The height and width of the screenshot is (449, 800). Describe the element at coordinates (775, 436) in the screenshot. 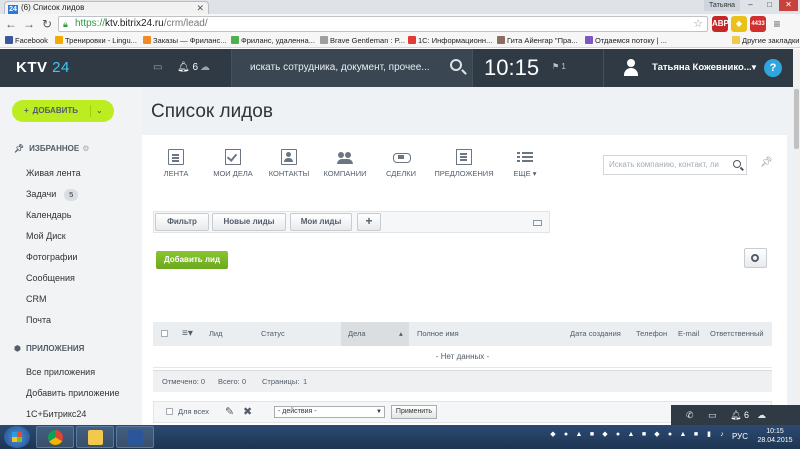

I see `taskbar-clock: 10:15 28.04.2015` at that location.